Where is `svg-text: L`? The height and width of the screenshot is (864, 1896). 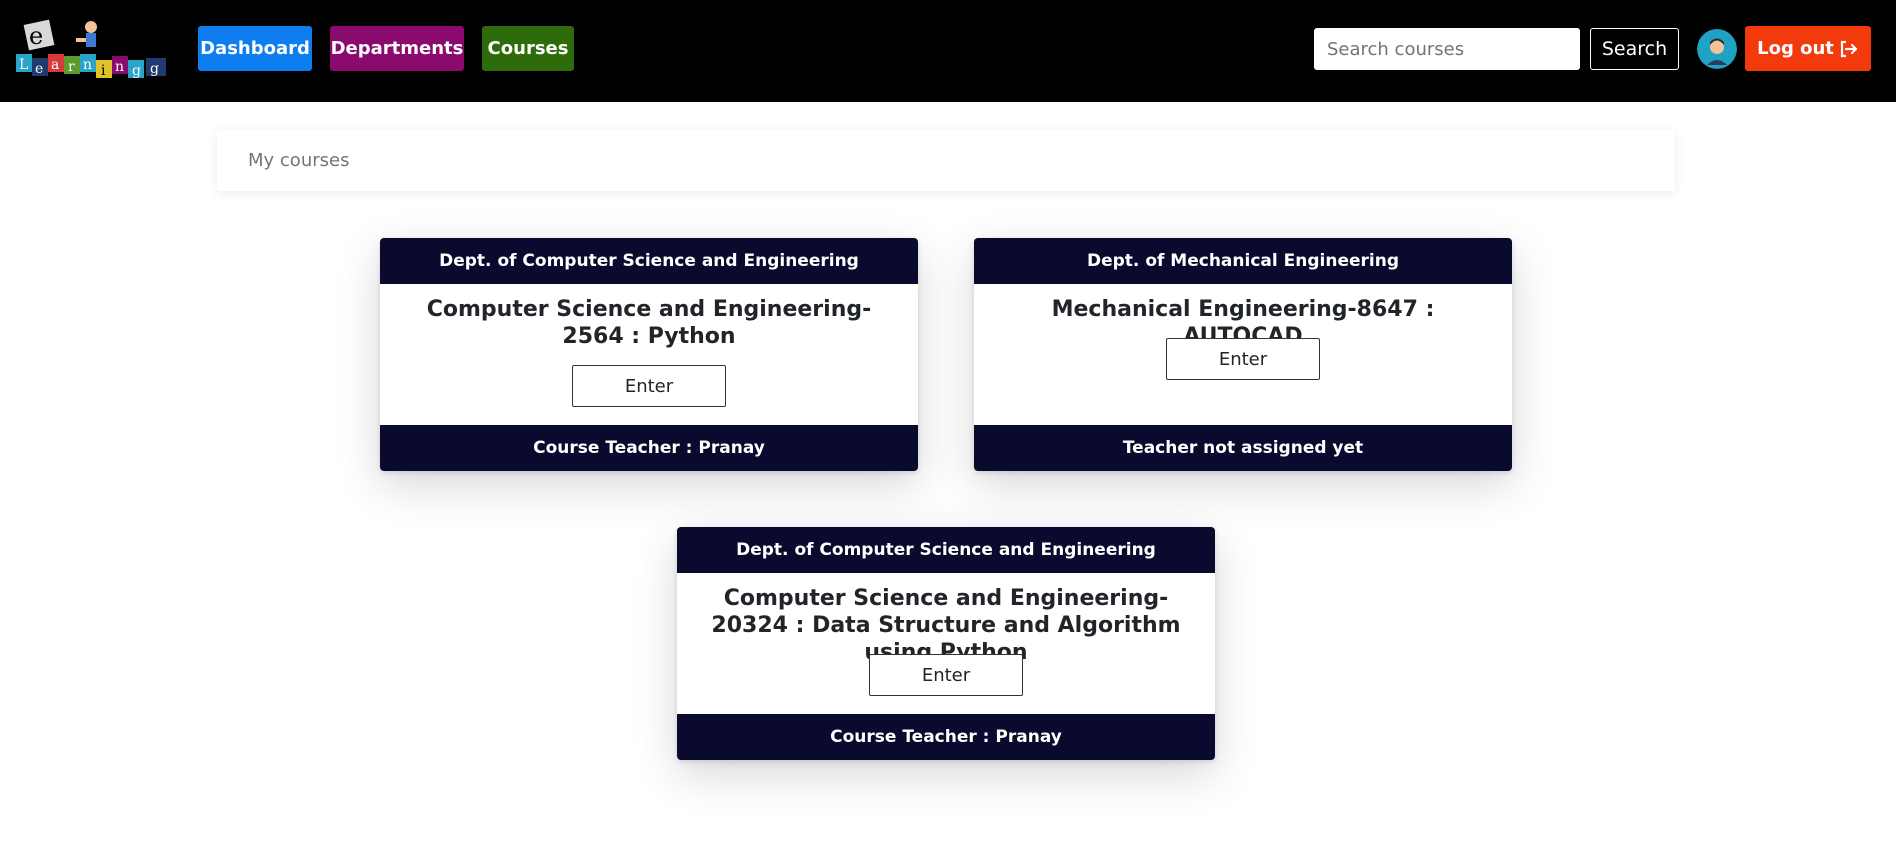 svg-text: L is located at coordinates (23, 65).